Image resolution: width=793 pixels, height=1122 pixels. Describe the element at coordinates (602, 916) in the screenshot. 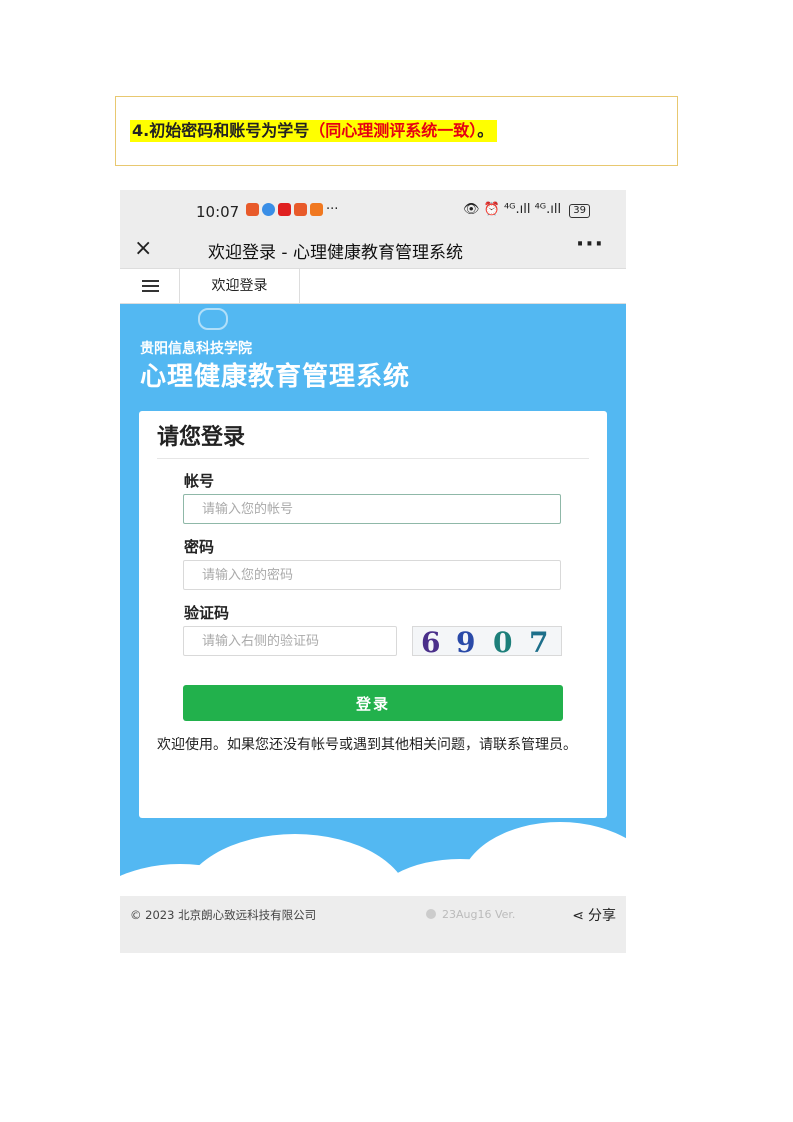

I see `share-label: 分享` at that location.